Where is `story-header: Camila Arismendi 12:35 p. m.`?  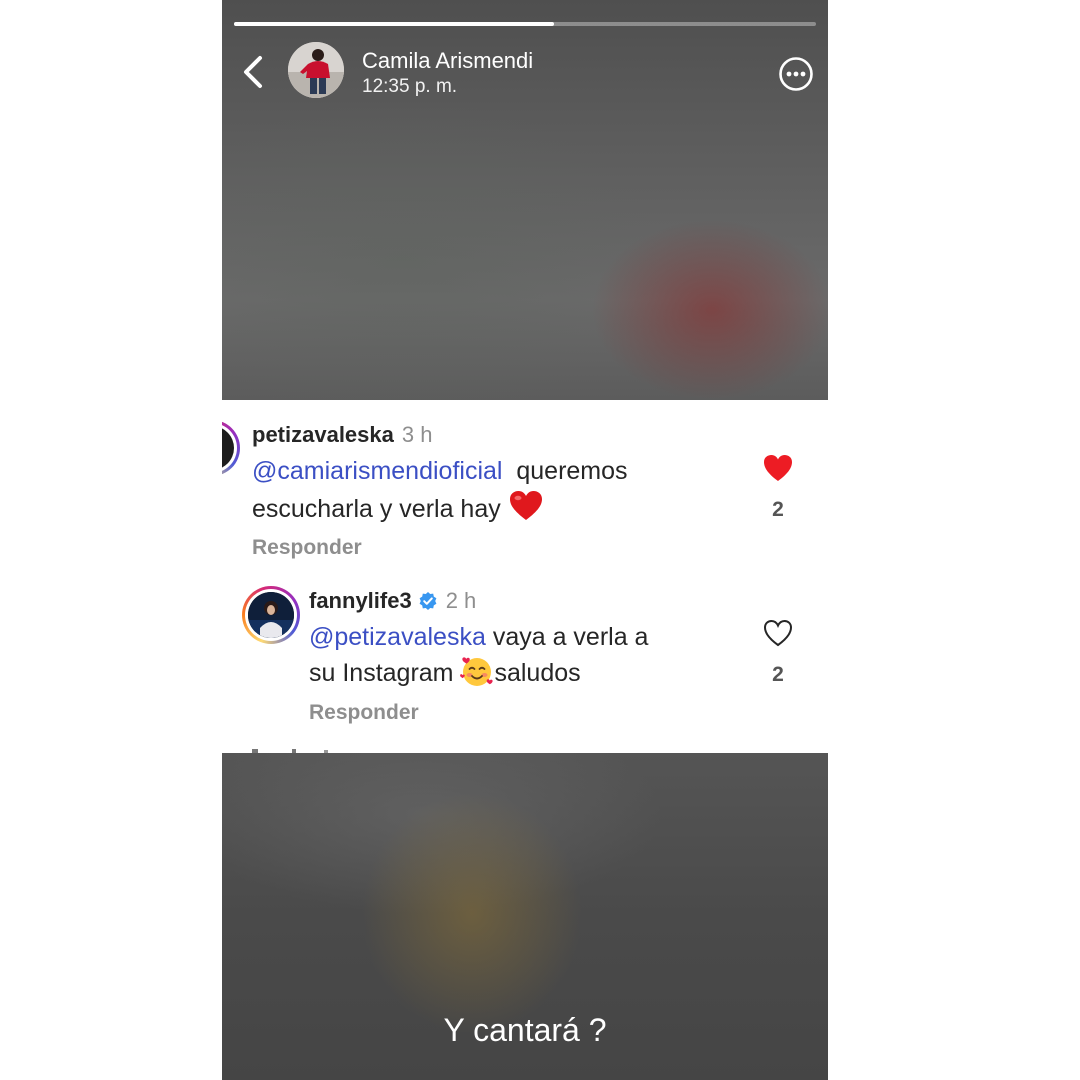
story-header: Camila Arismendi 12:35 p. m. is located at coordinates (525, 72).